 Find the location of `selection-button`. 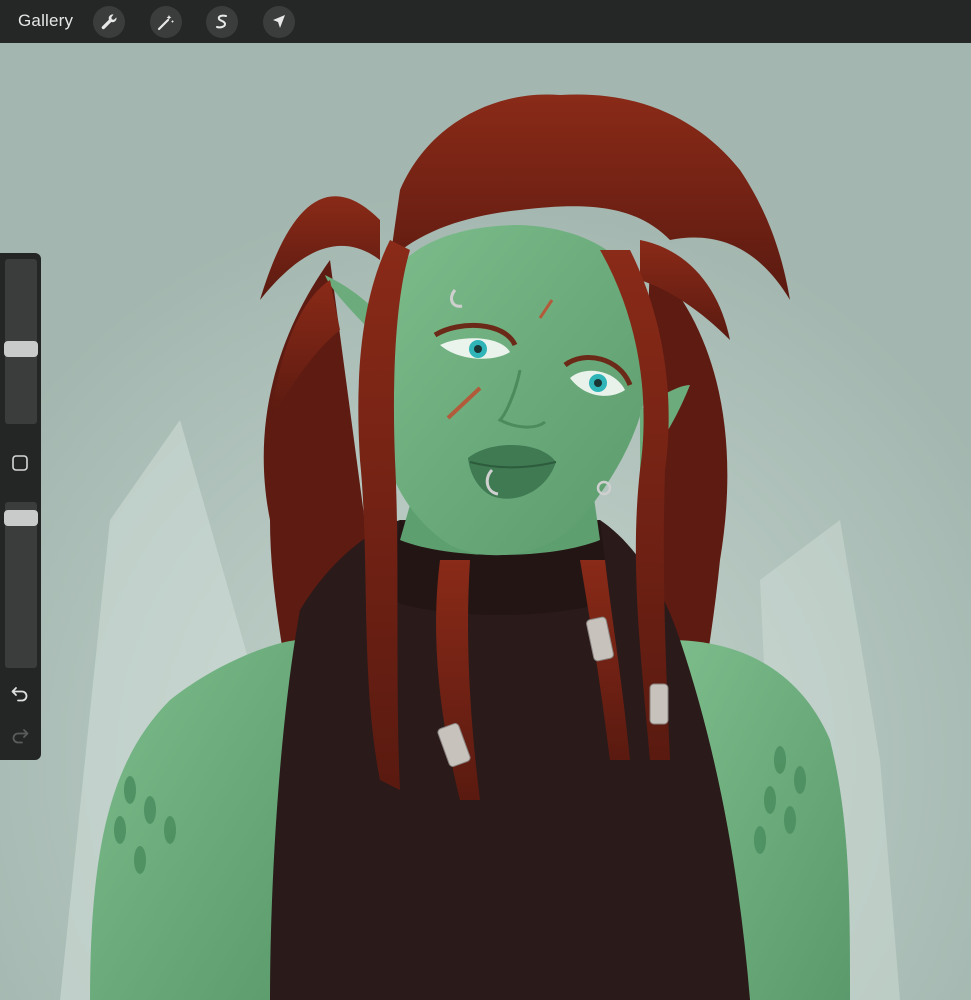

selection-button is located at coordinates (222, 22).